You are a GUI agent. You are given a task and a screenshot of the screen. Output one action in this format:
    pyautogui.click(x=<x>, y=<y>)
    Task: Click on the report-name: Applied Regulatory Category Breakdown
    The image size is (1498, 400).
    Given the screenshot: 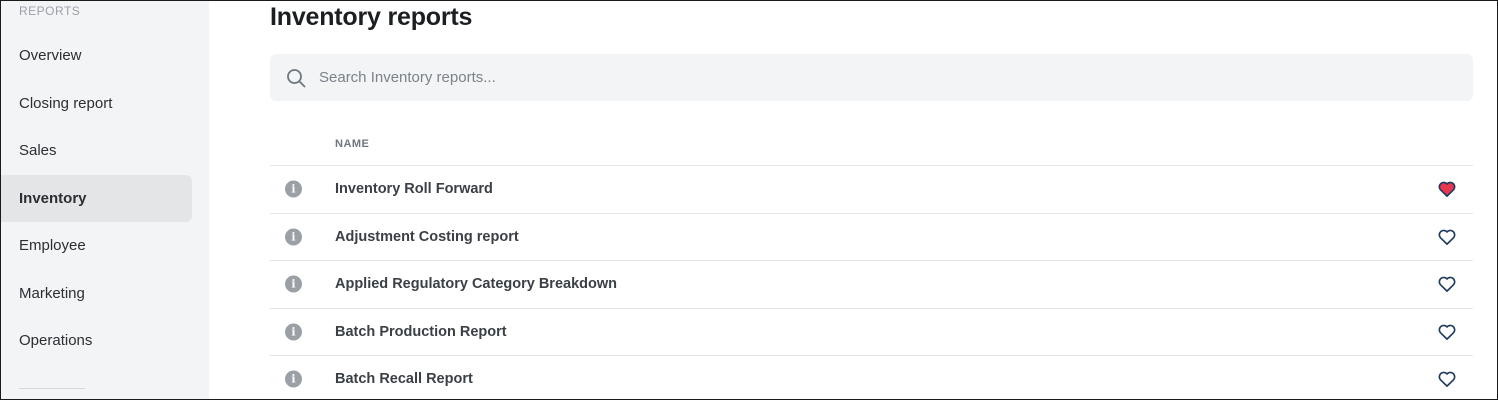 What is the action you would take?
    pyautogui.click(x=476, y=284)
    